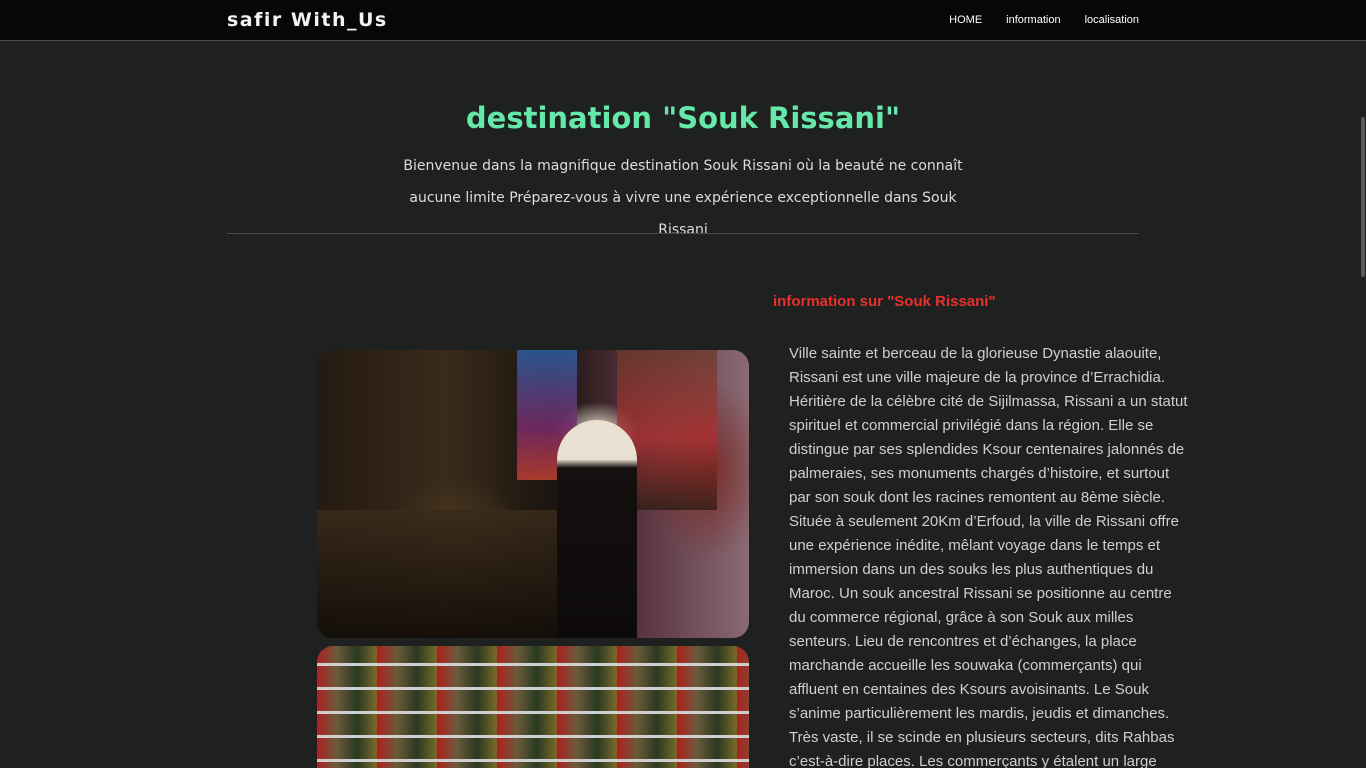  Describe the element at coordinates (533, 707) in the screenshot. I see `spice-shelves-photo` at that location.